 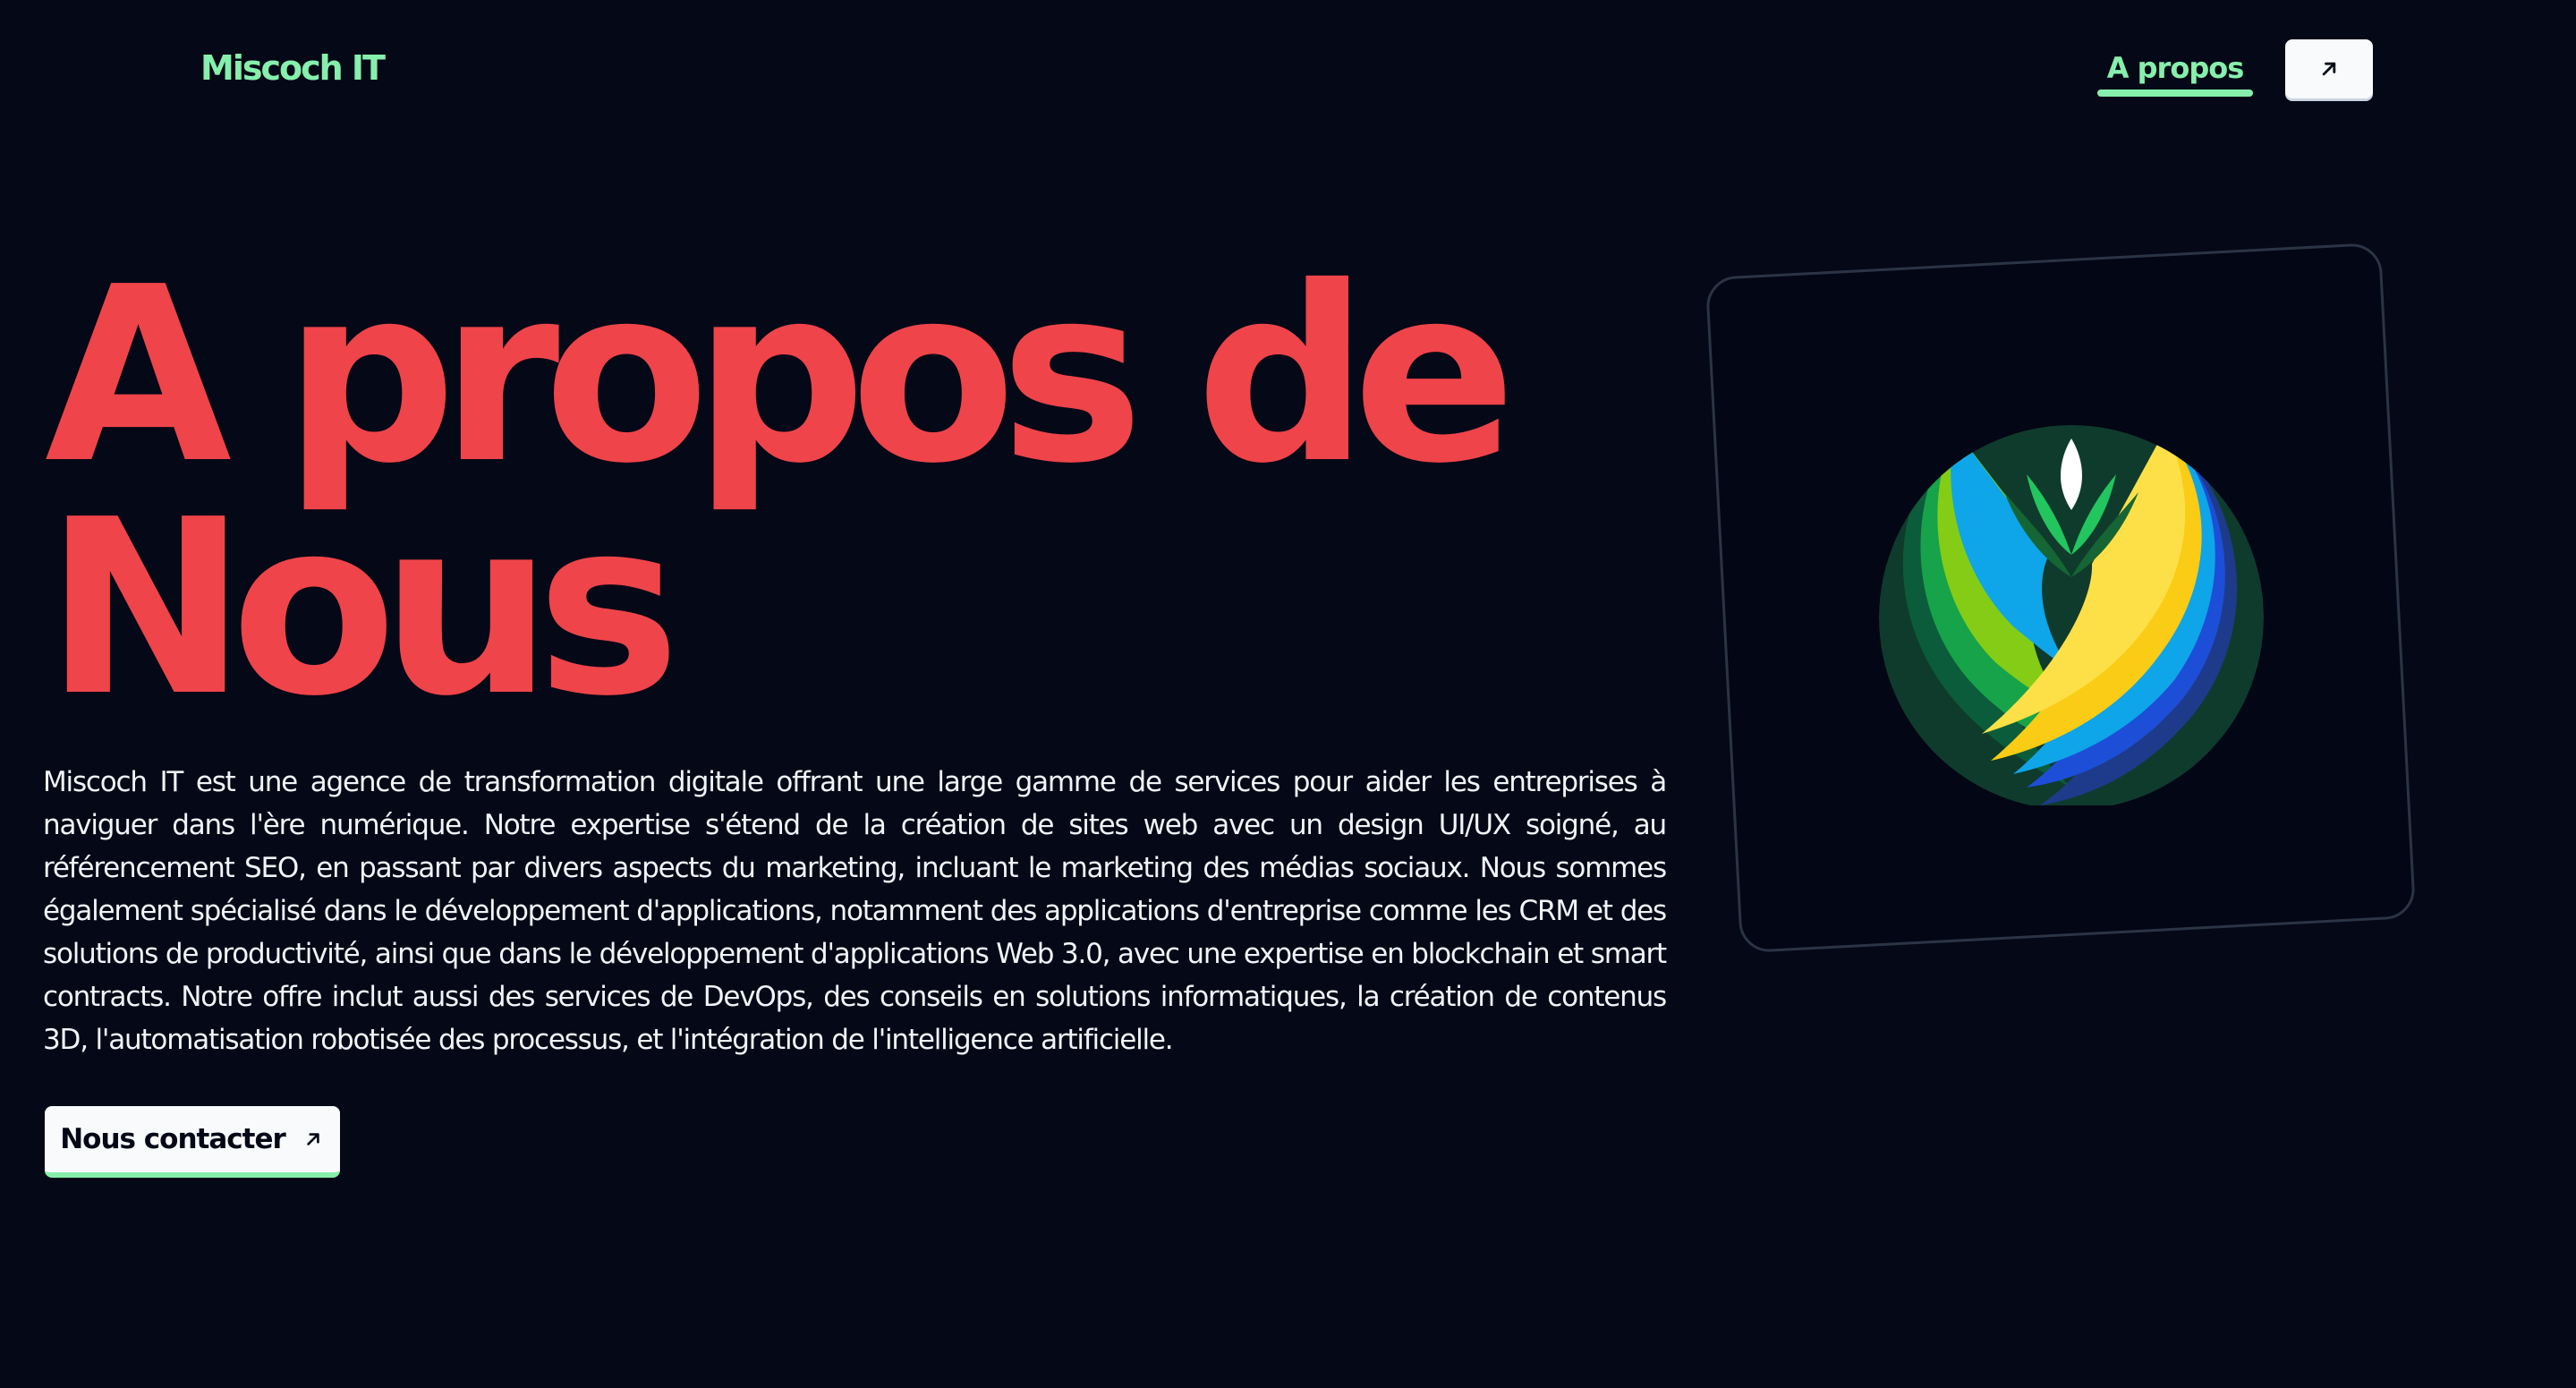 What do you see at coordinates (2175, 93) in the screenshot?
I see `active-underline` at bounding box center [2175, 93].